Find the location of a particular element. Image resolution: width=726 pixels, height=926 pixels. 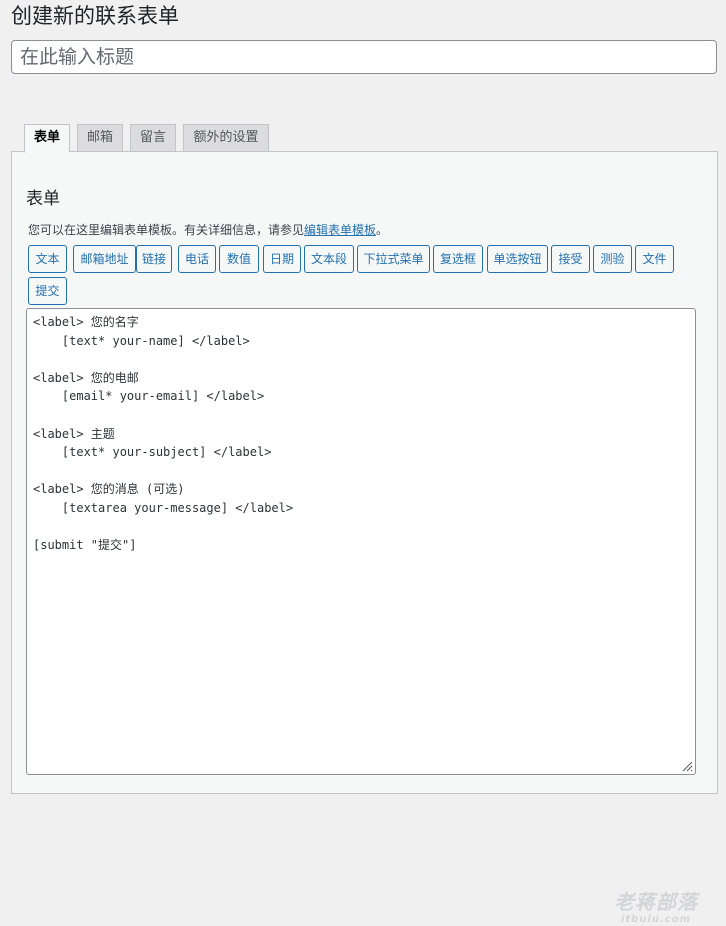

description-suffix: 。 is located at coordinates (382, 230).